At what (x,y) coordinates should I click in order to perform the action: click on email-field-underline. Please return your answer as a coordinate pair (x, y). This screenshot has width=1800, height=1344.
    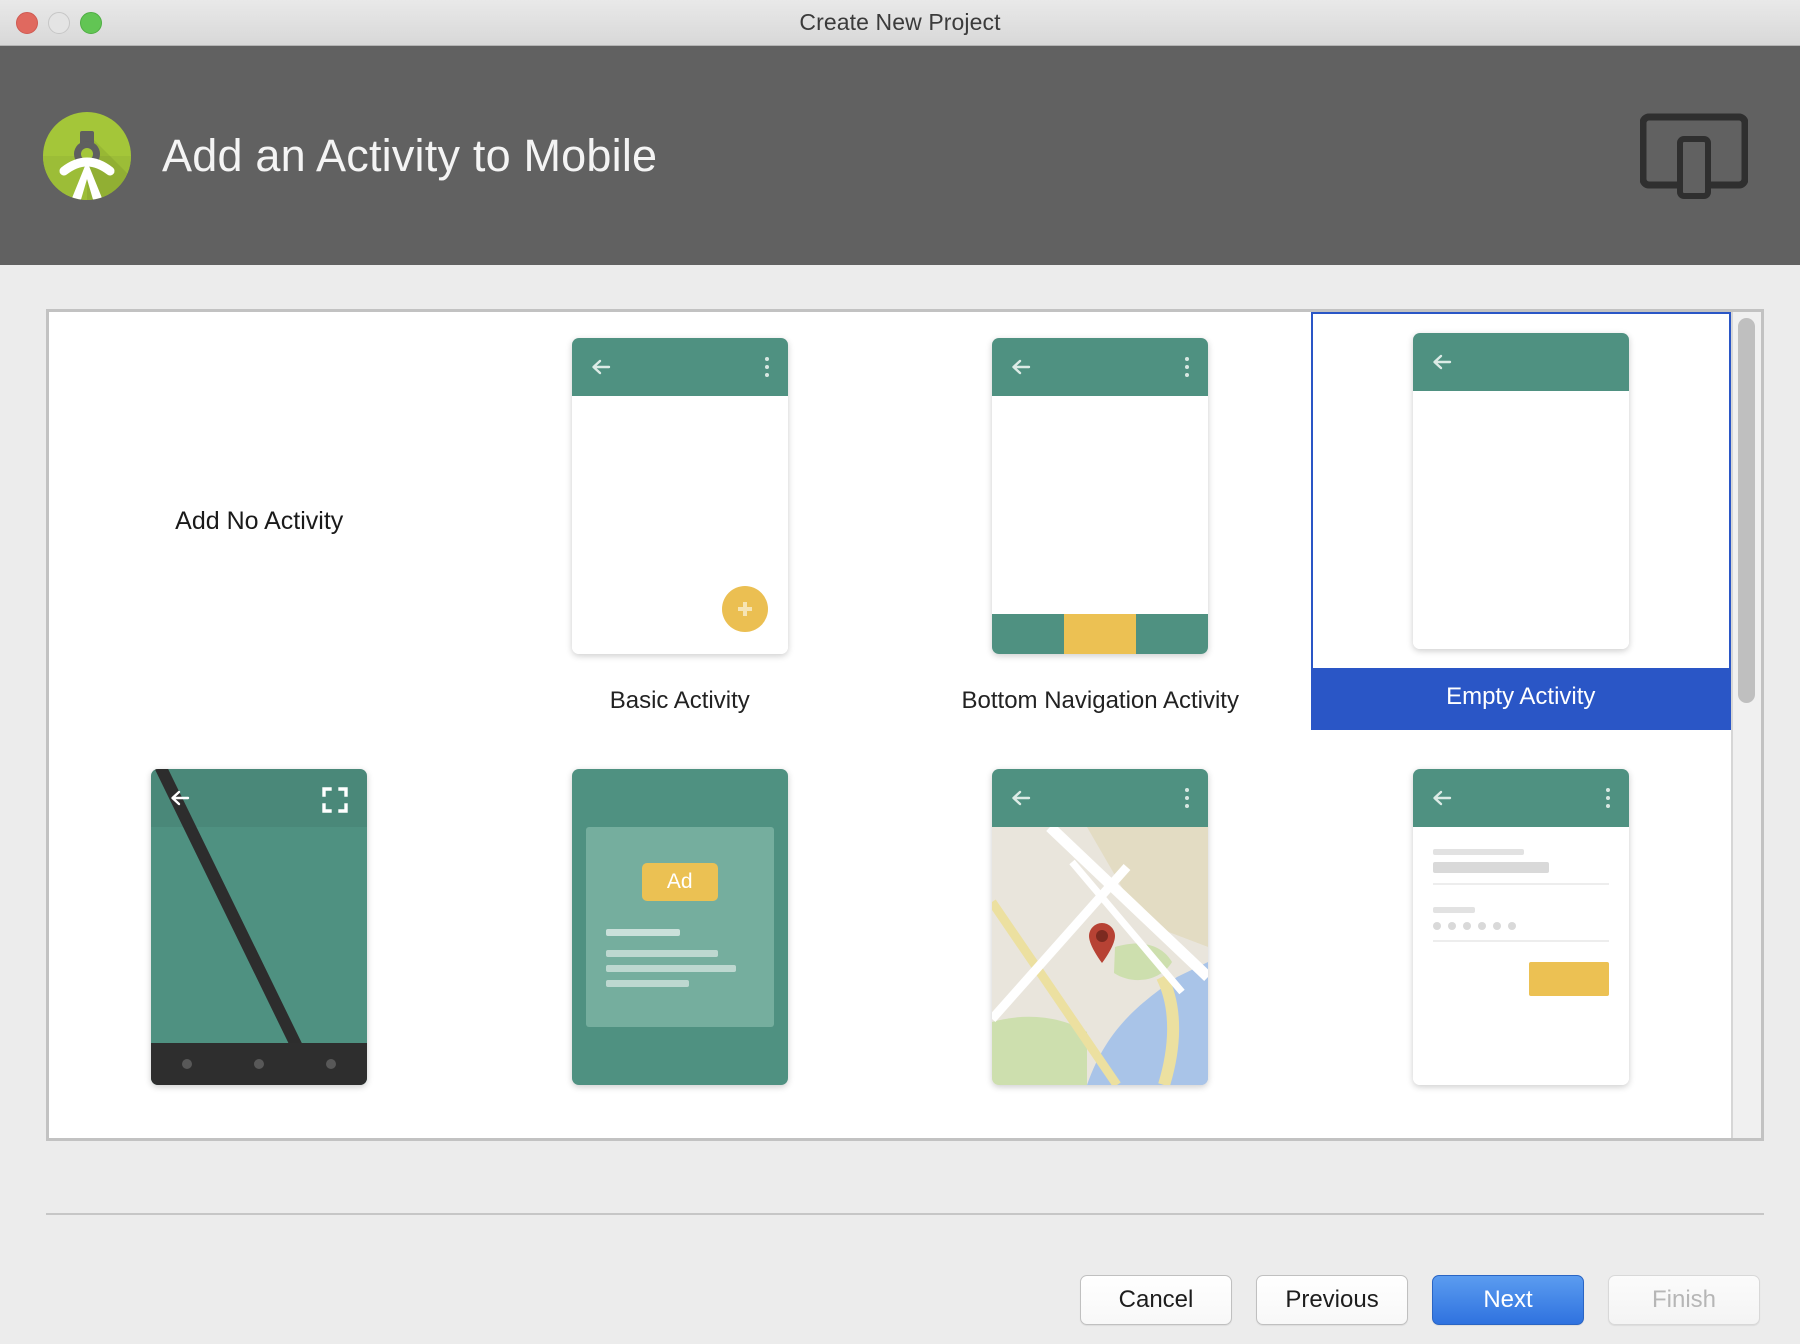
    Looking at the image, I should click on (1520, 884).